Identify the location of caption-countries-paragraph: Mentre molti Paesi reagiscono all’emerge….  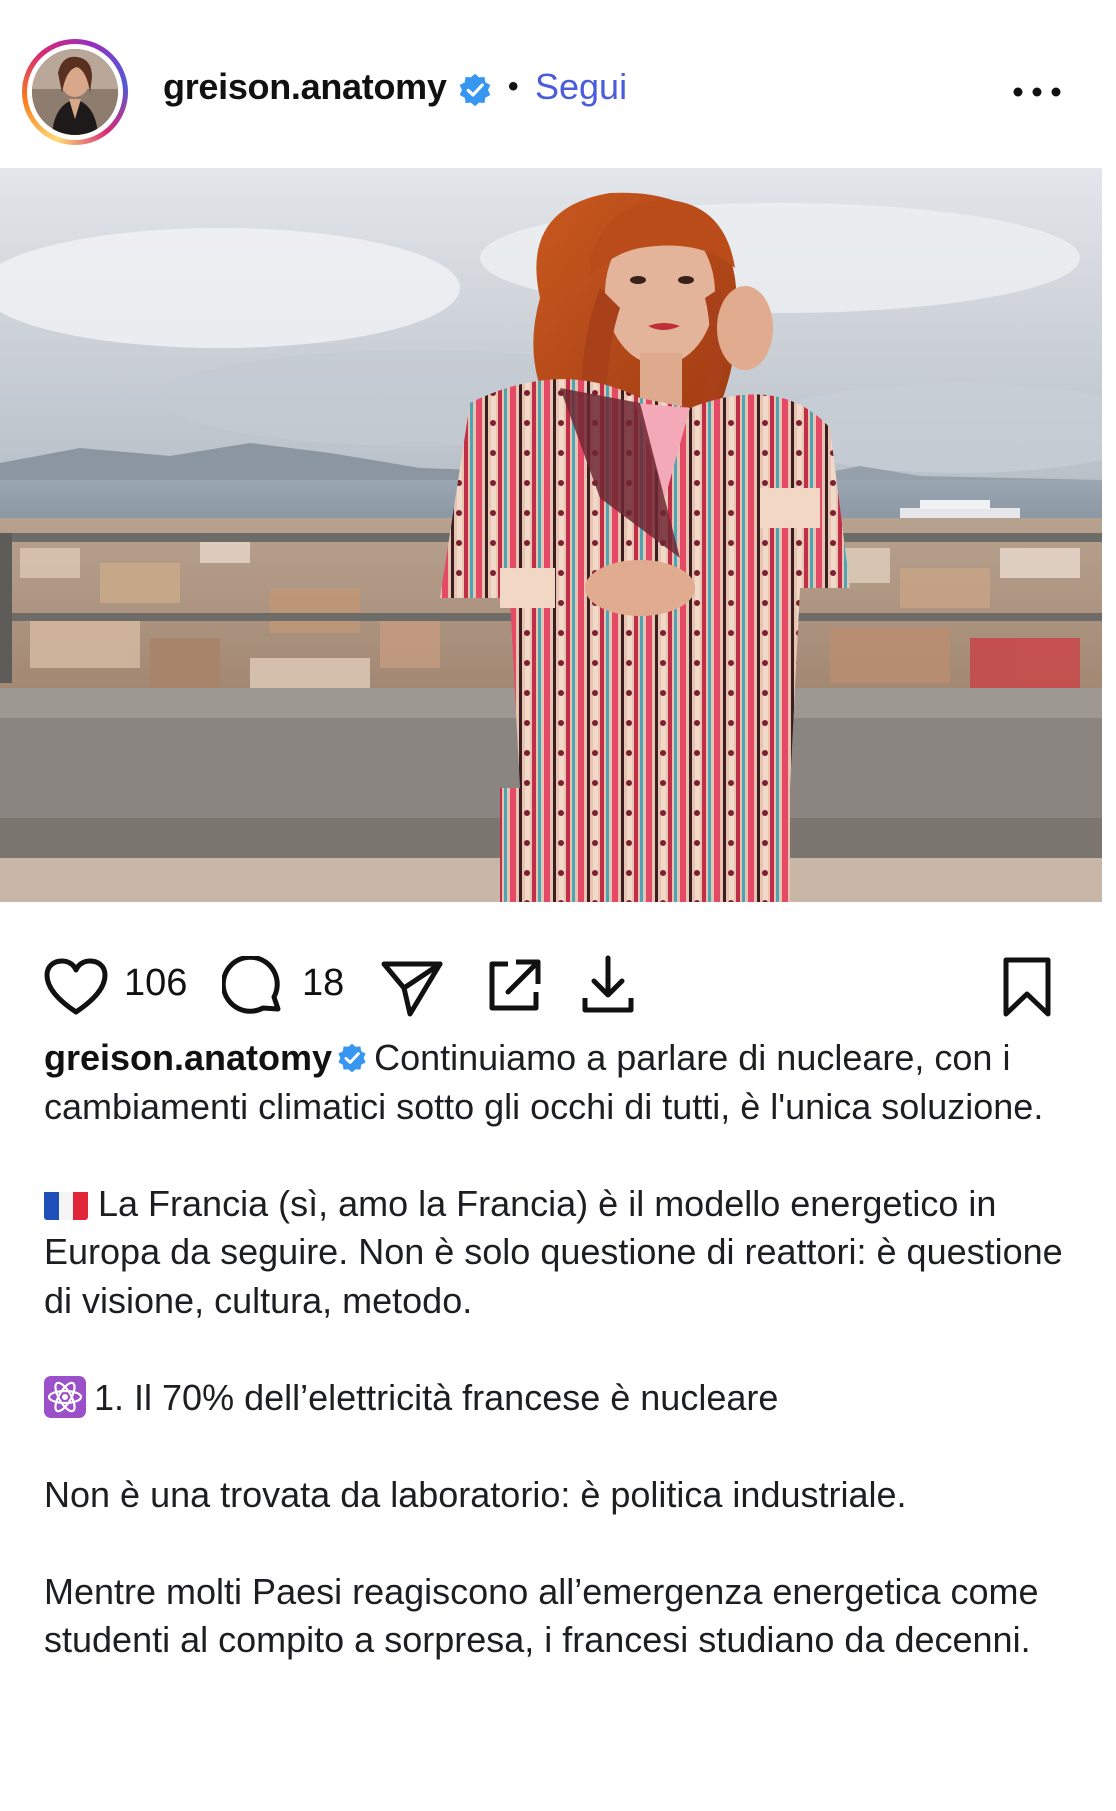
(541, 1615).